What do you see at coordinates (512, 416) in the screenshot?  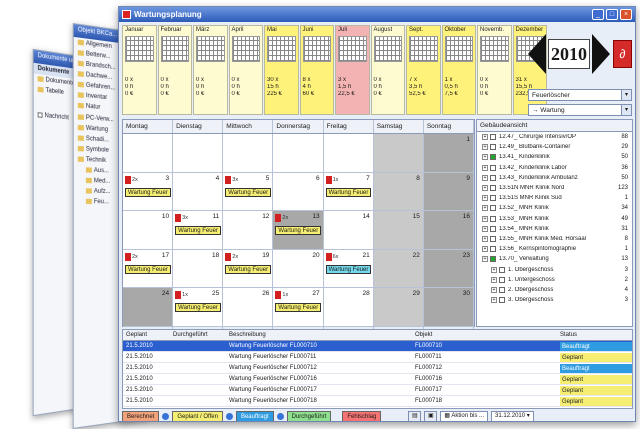 I see `date-field: 31.12.2010 ▾` at bounding box center [512, 416].